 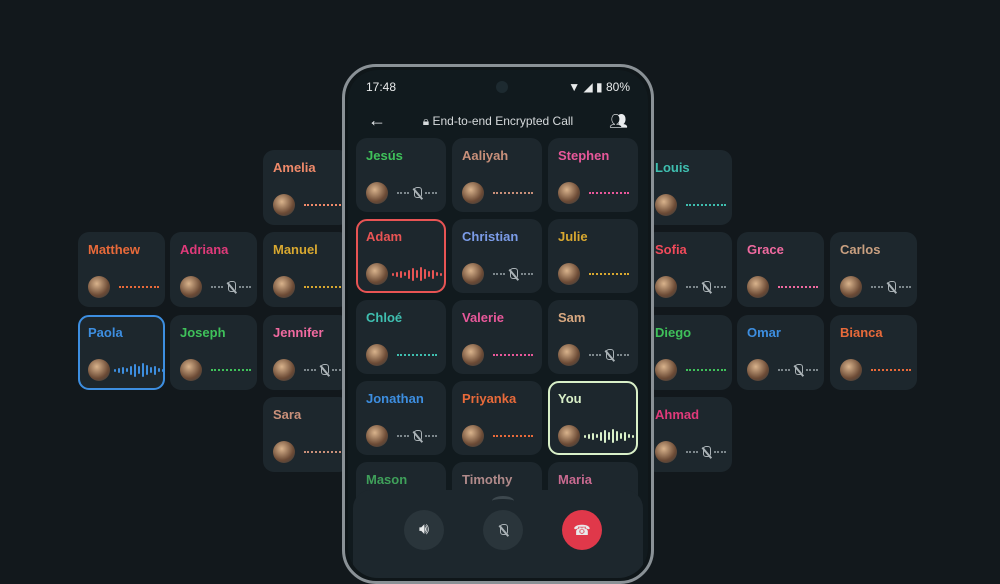 What do you see at coordinates (489, 398) in the screenshot?
I see `participant-name: Priyanka` at bounding box center [489, 398].